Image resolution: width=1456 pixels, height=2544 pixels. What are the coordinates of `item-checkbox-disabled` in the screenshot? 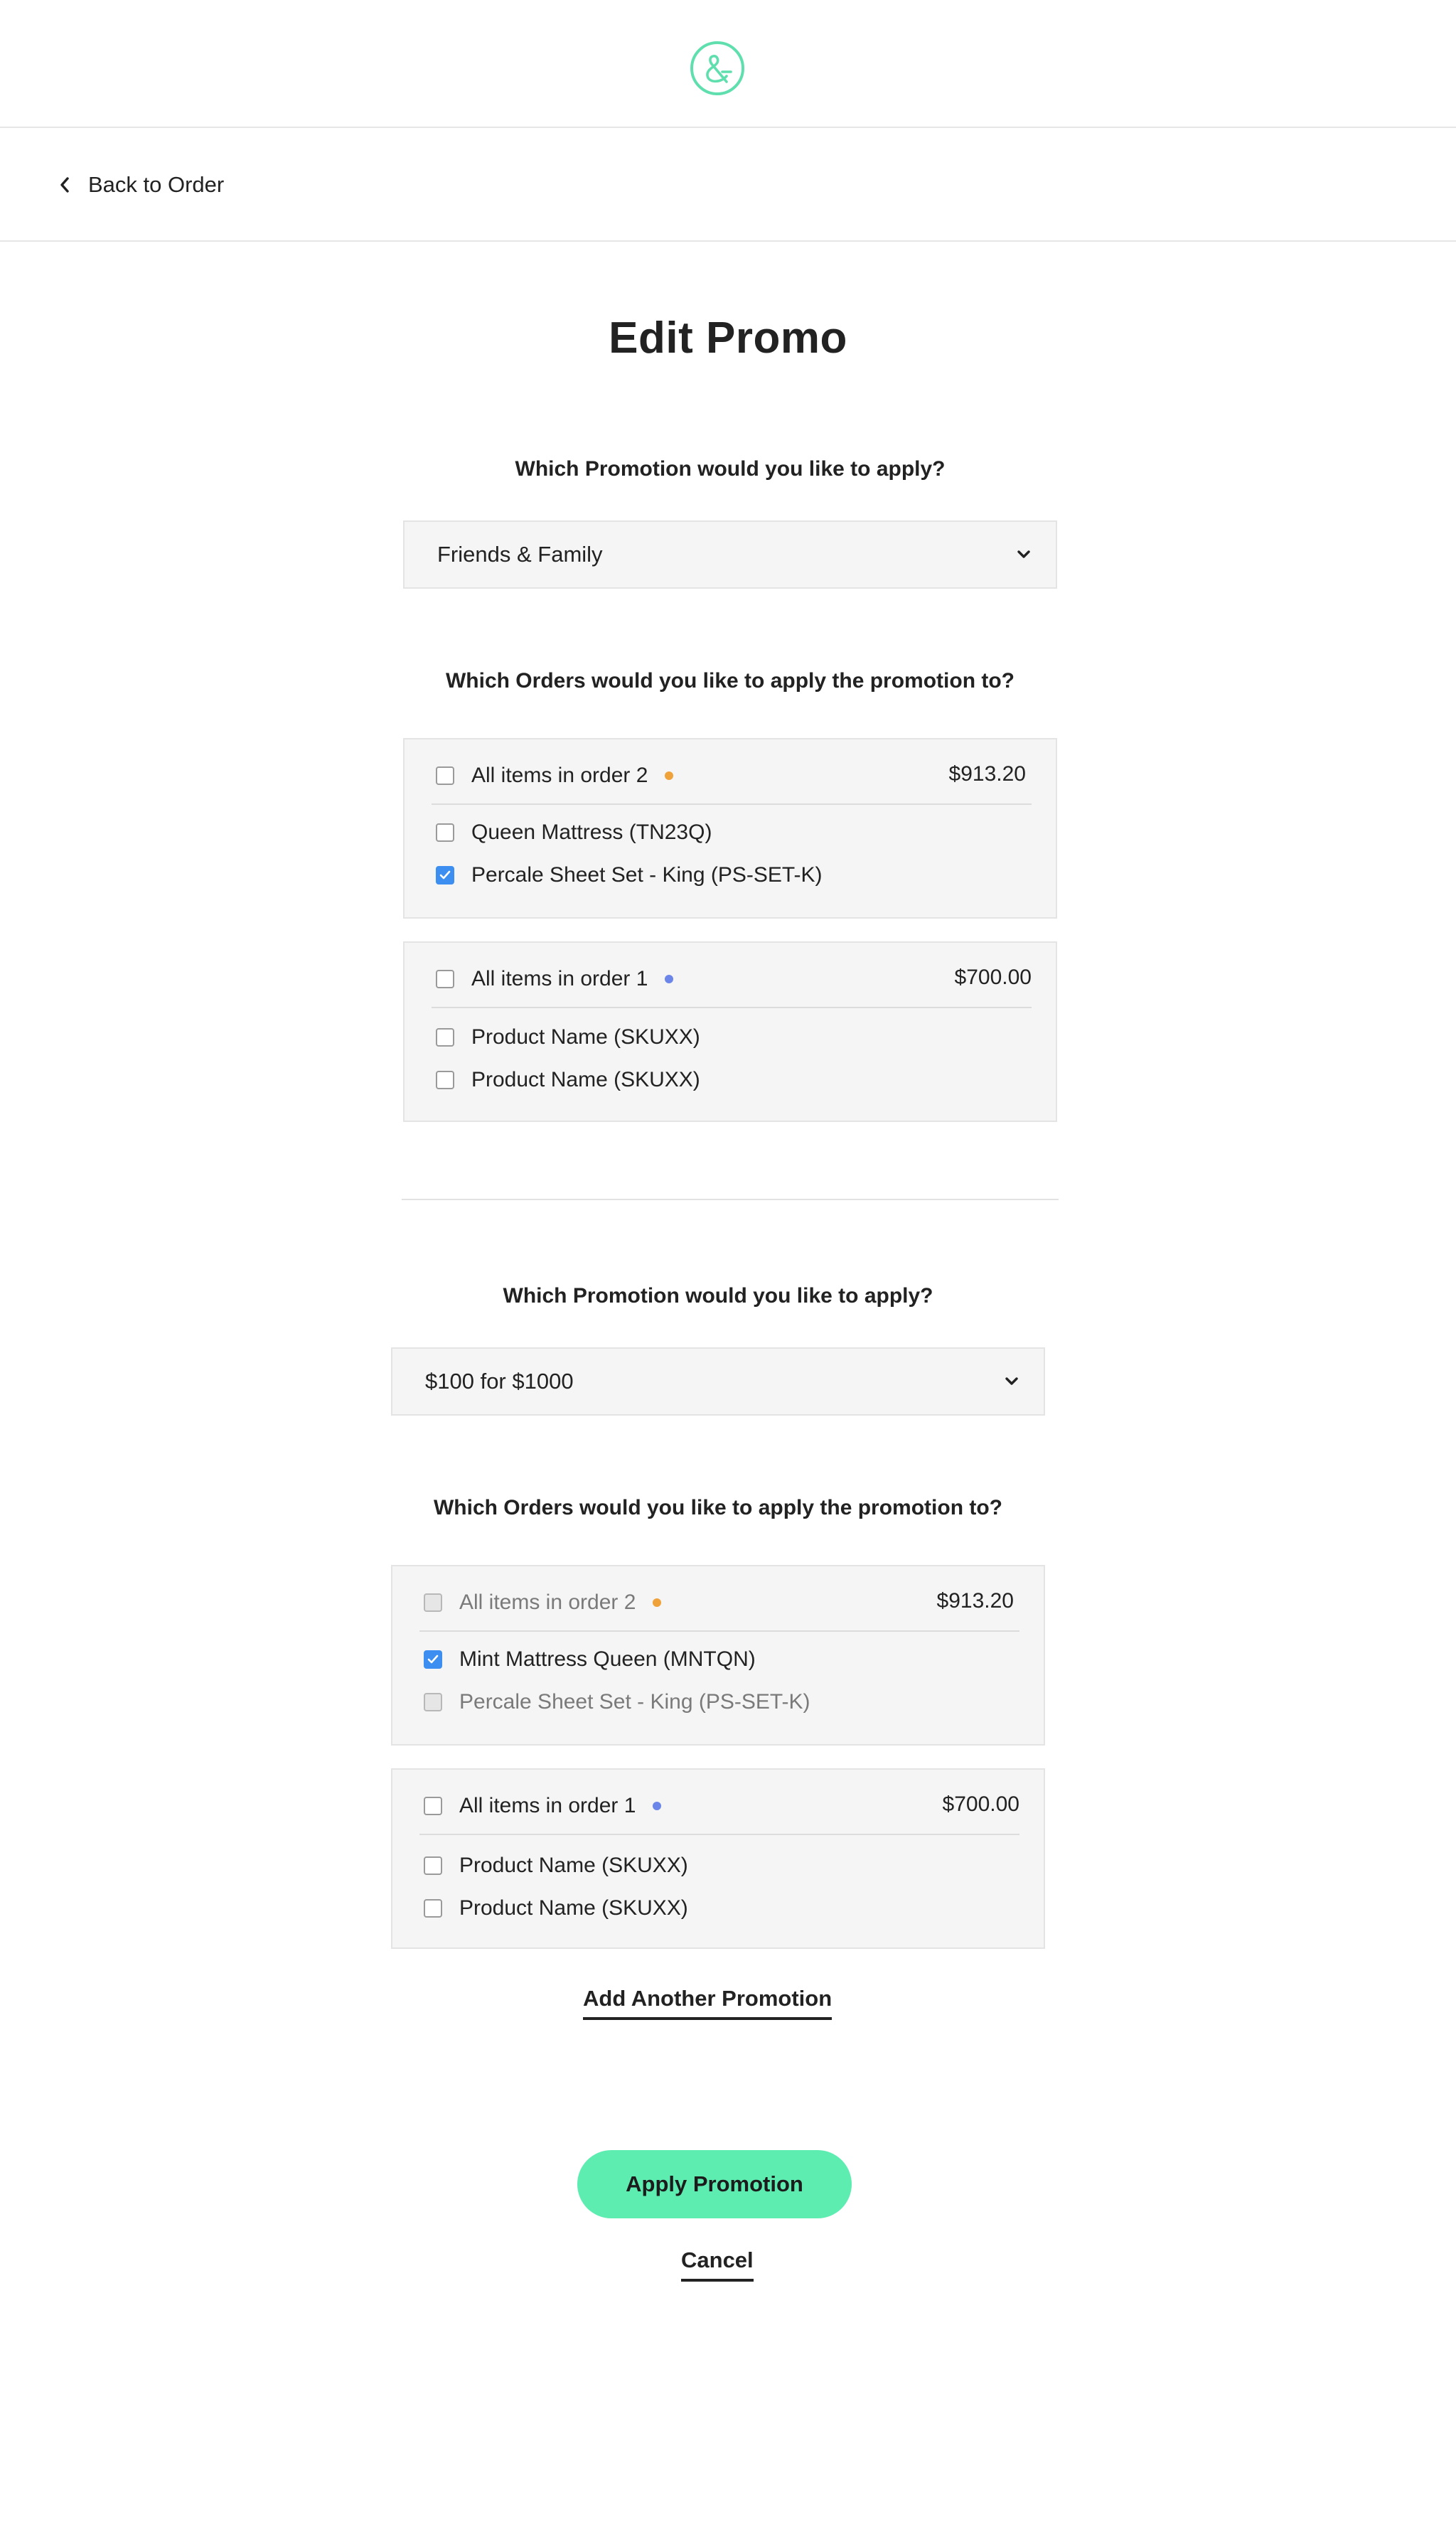 It's located at (433, 1702).